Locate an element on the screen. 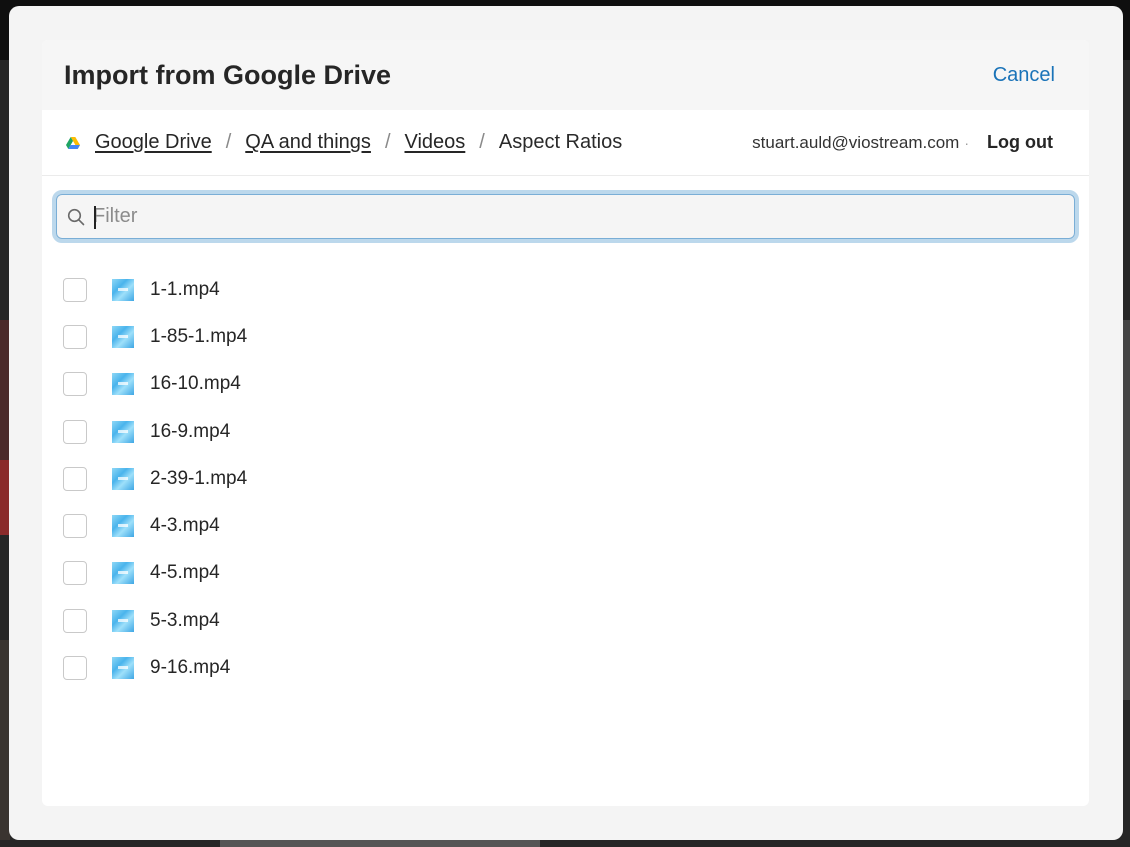 The image size is (1130, 847). breadcrumb-google-drive: Google Drive is located at coordinates (153, 142).